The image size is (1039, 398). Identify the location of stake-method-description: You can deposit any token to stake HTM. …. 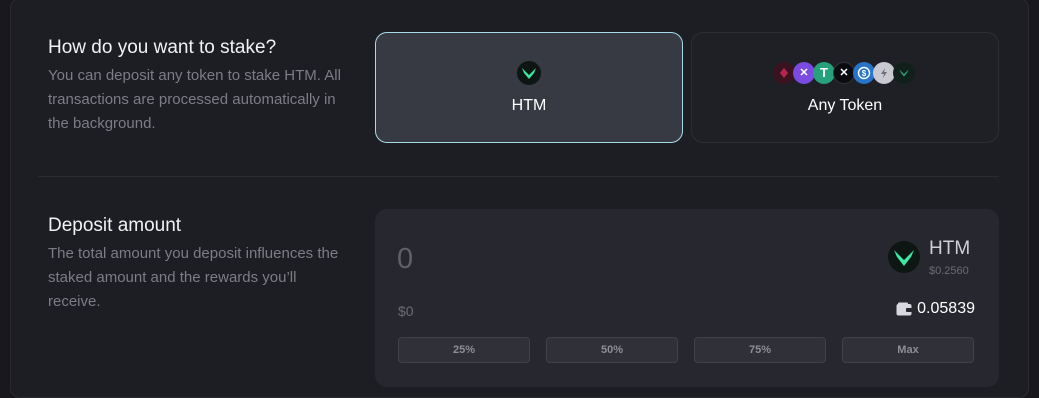
(194, 99).